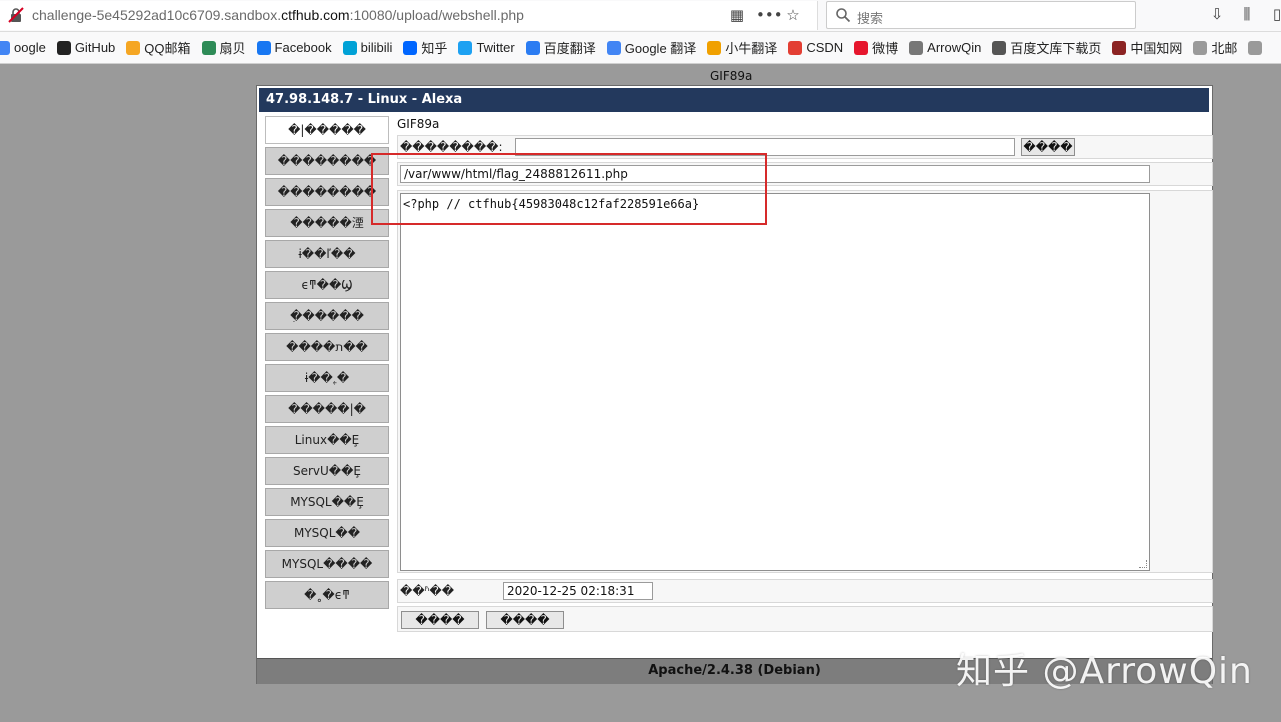 The height and width of the screenshot is (722, 1281). I want to click on bookmark-bilibili: bilibili, so click(368, 47).